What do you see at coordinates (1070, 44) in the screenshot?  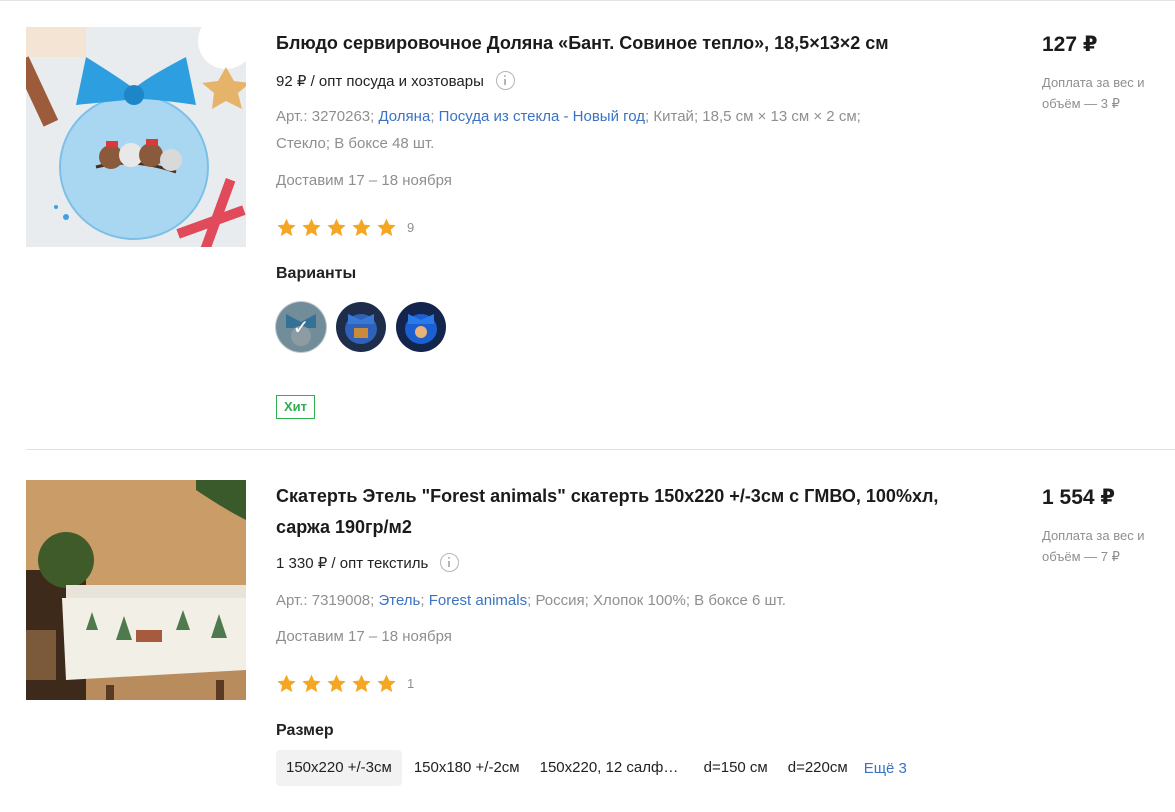 I see `price: 127 ₽` at bounding box center [1070, 44].